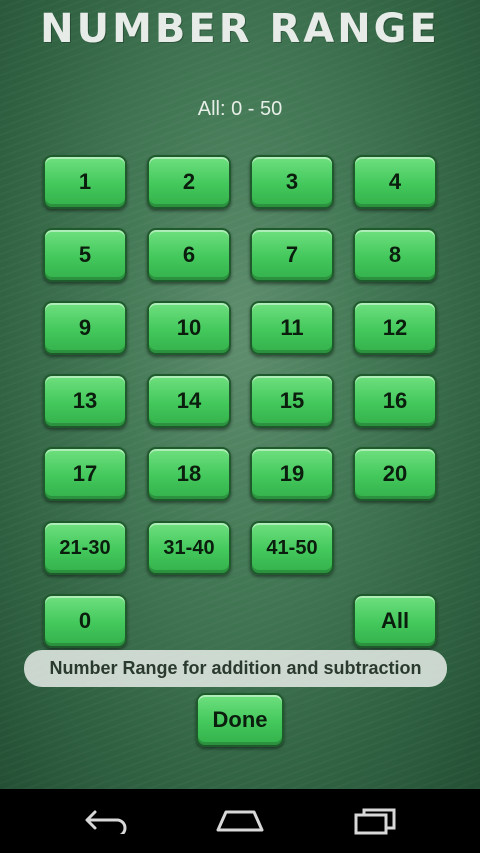 This screenshot has height=853, width=480. I want to click on number-button-4: 4, so click(395, 182).